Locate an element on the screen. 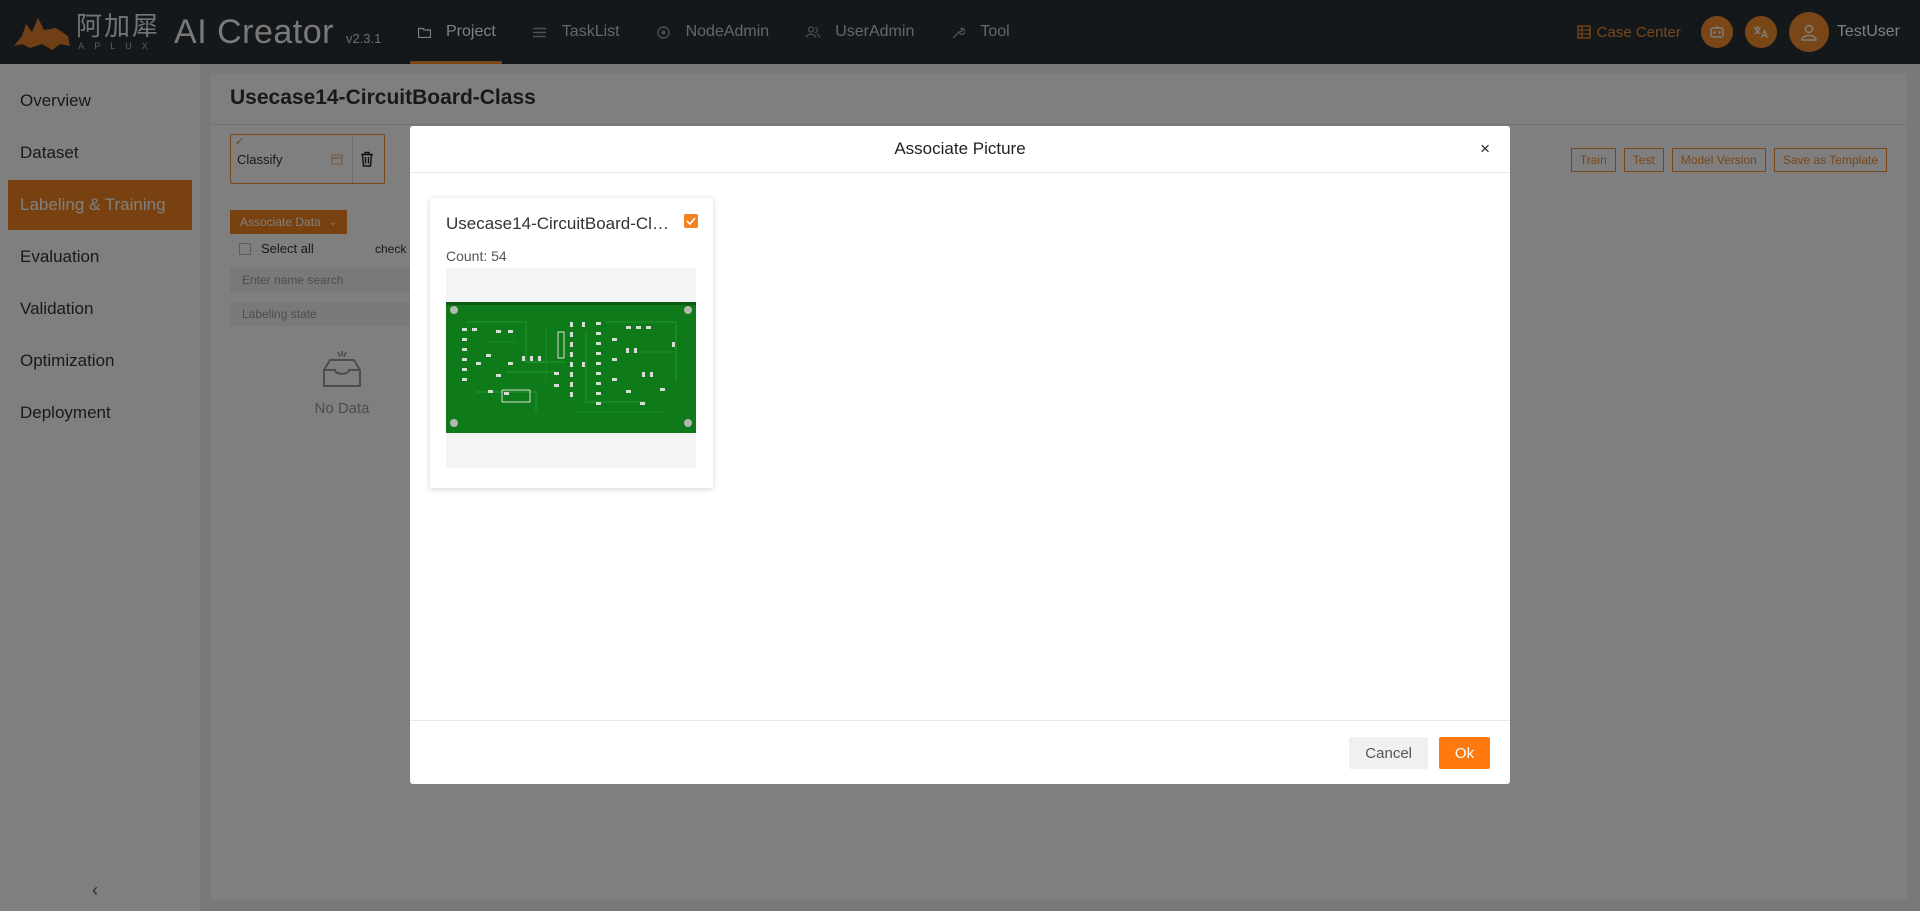 The height and width of the screenshot is (911, 1920). check-icon is located at coordinates (691, 221).